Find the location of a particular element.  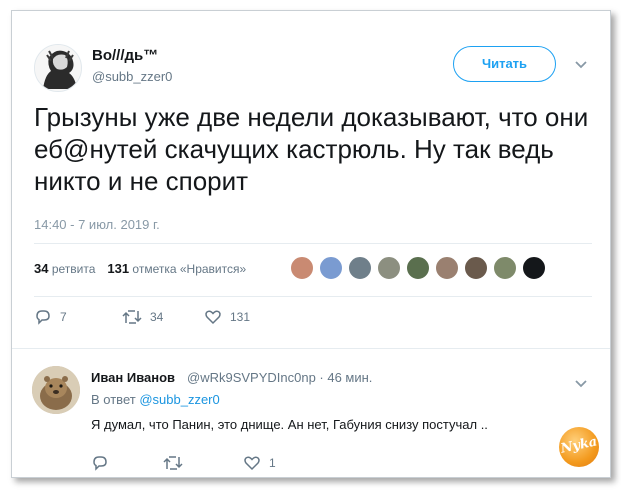

reply-author-name: Иван Иванов is located at coordinates (133, 377).